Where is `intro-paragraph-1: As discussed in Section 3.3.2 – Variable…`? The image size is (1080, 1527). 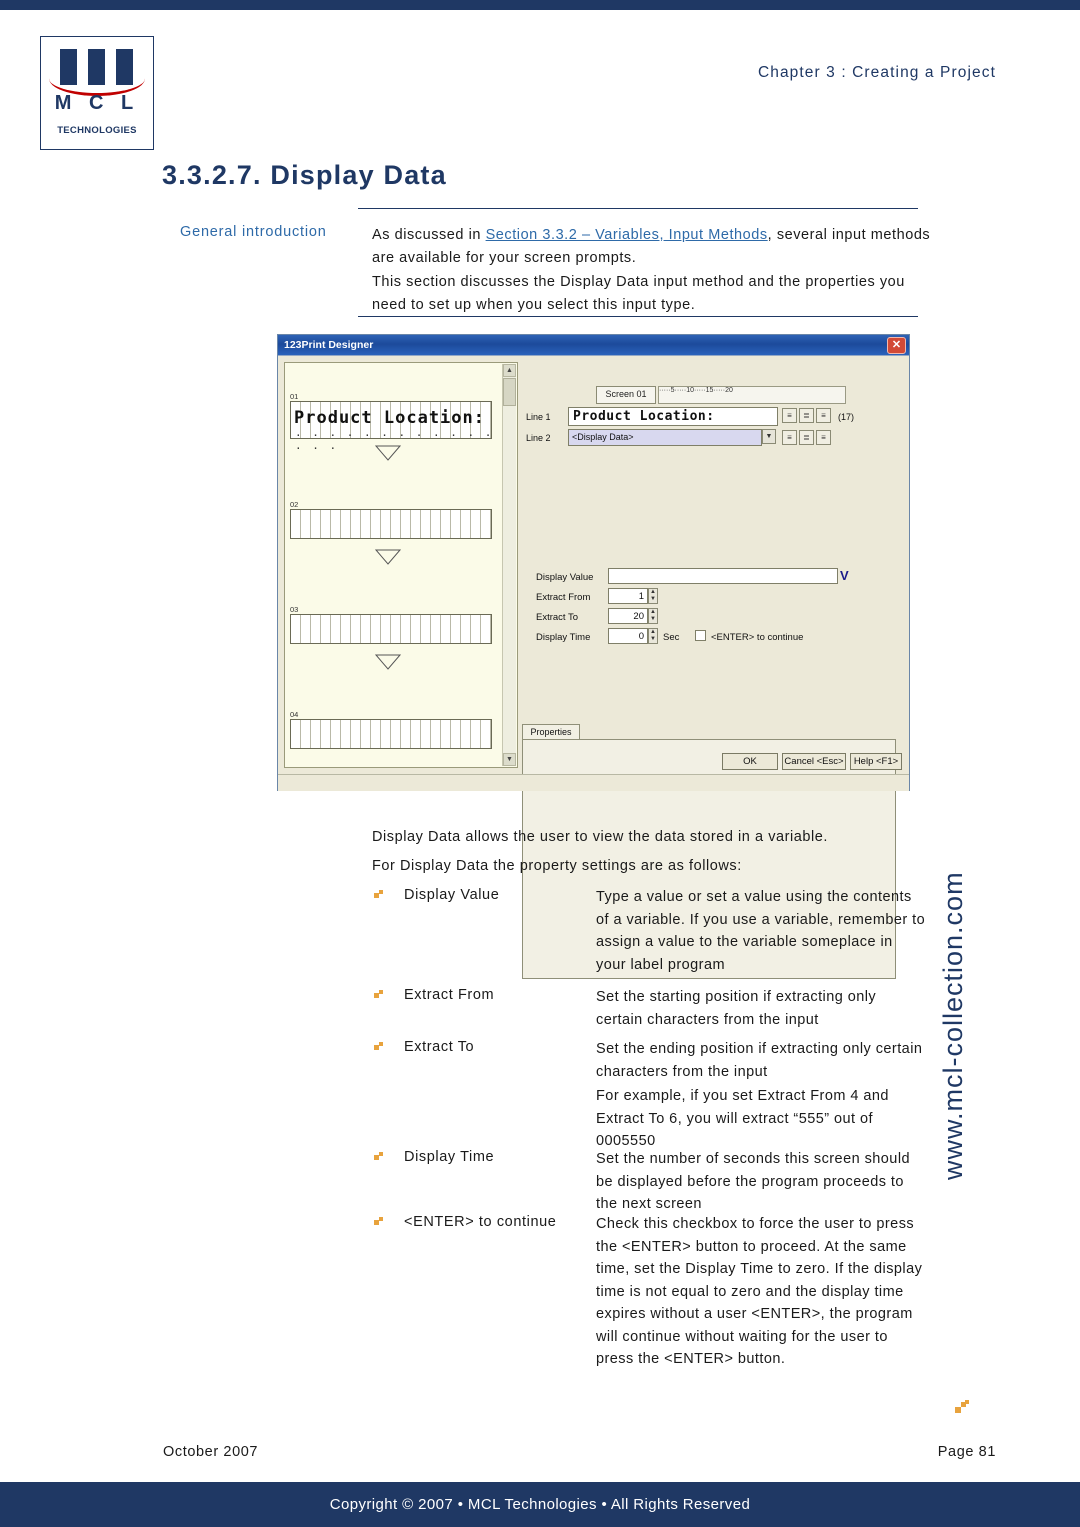
intro-paragraph-1: As discussed in Section 3.3.2 – Variable… is located at coordinates (652, 246).